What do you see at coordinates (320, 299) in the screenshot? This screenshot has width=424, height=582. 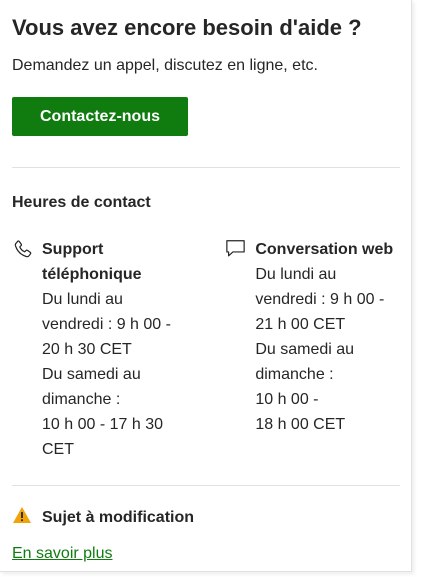 I see `chat-hours-line: vendredi : 9 h 00 -` at bounding box center [320, 299].